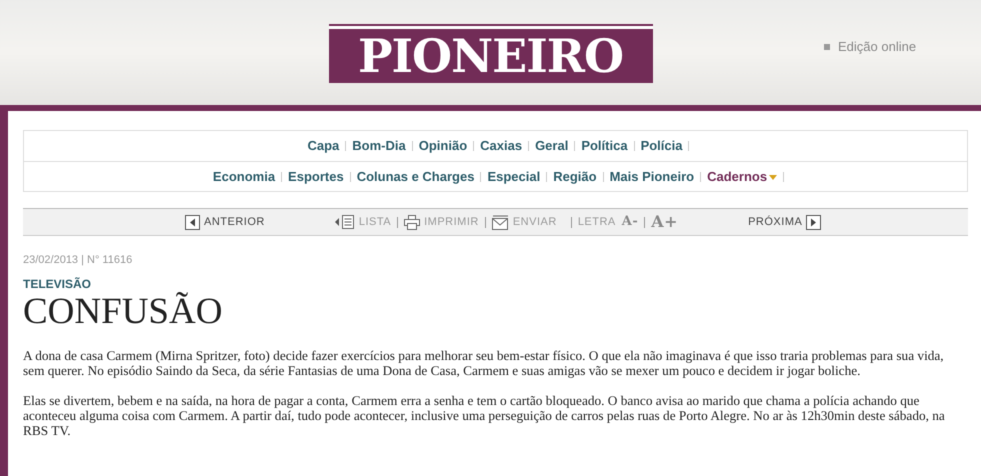  I want to click on nav-link: Polícia, so click(662, 146).